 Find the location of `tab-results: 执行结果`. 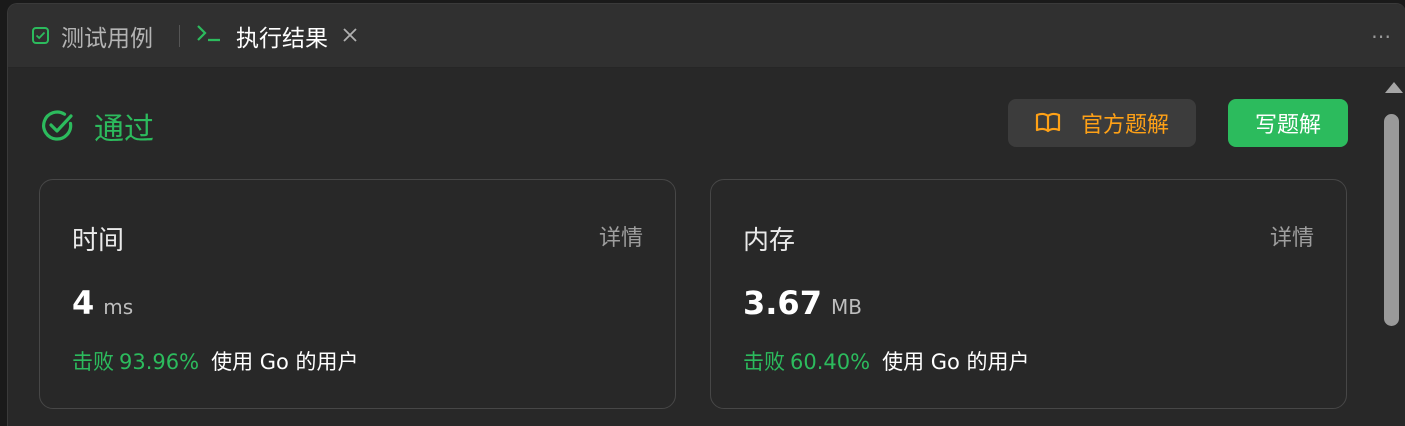

tab-results: 执行结果 is located at coordinates (277, 35).